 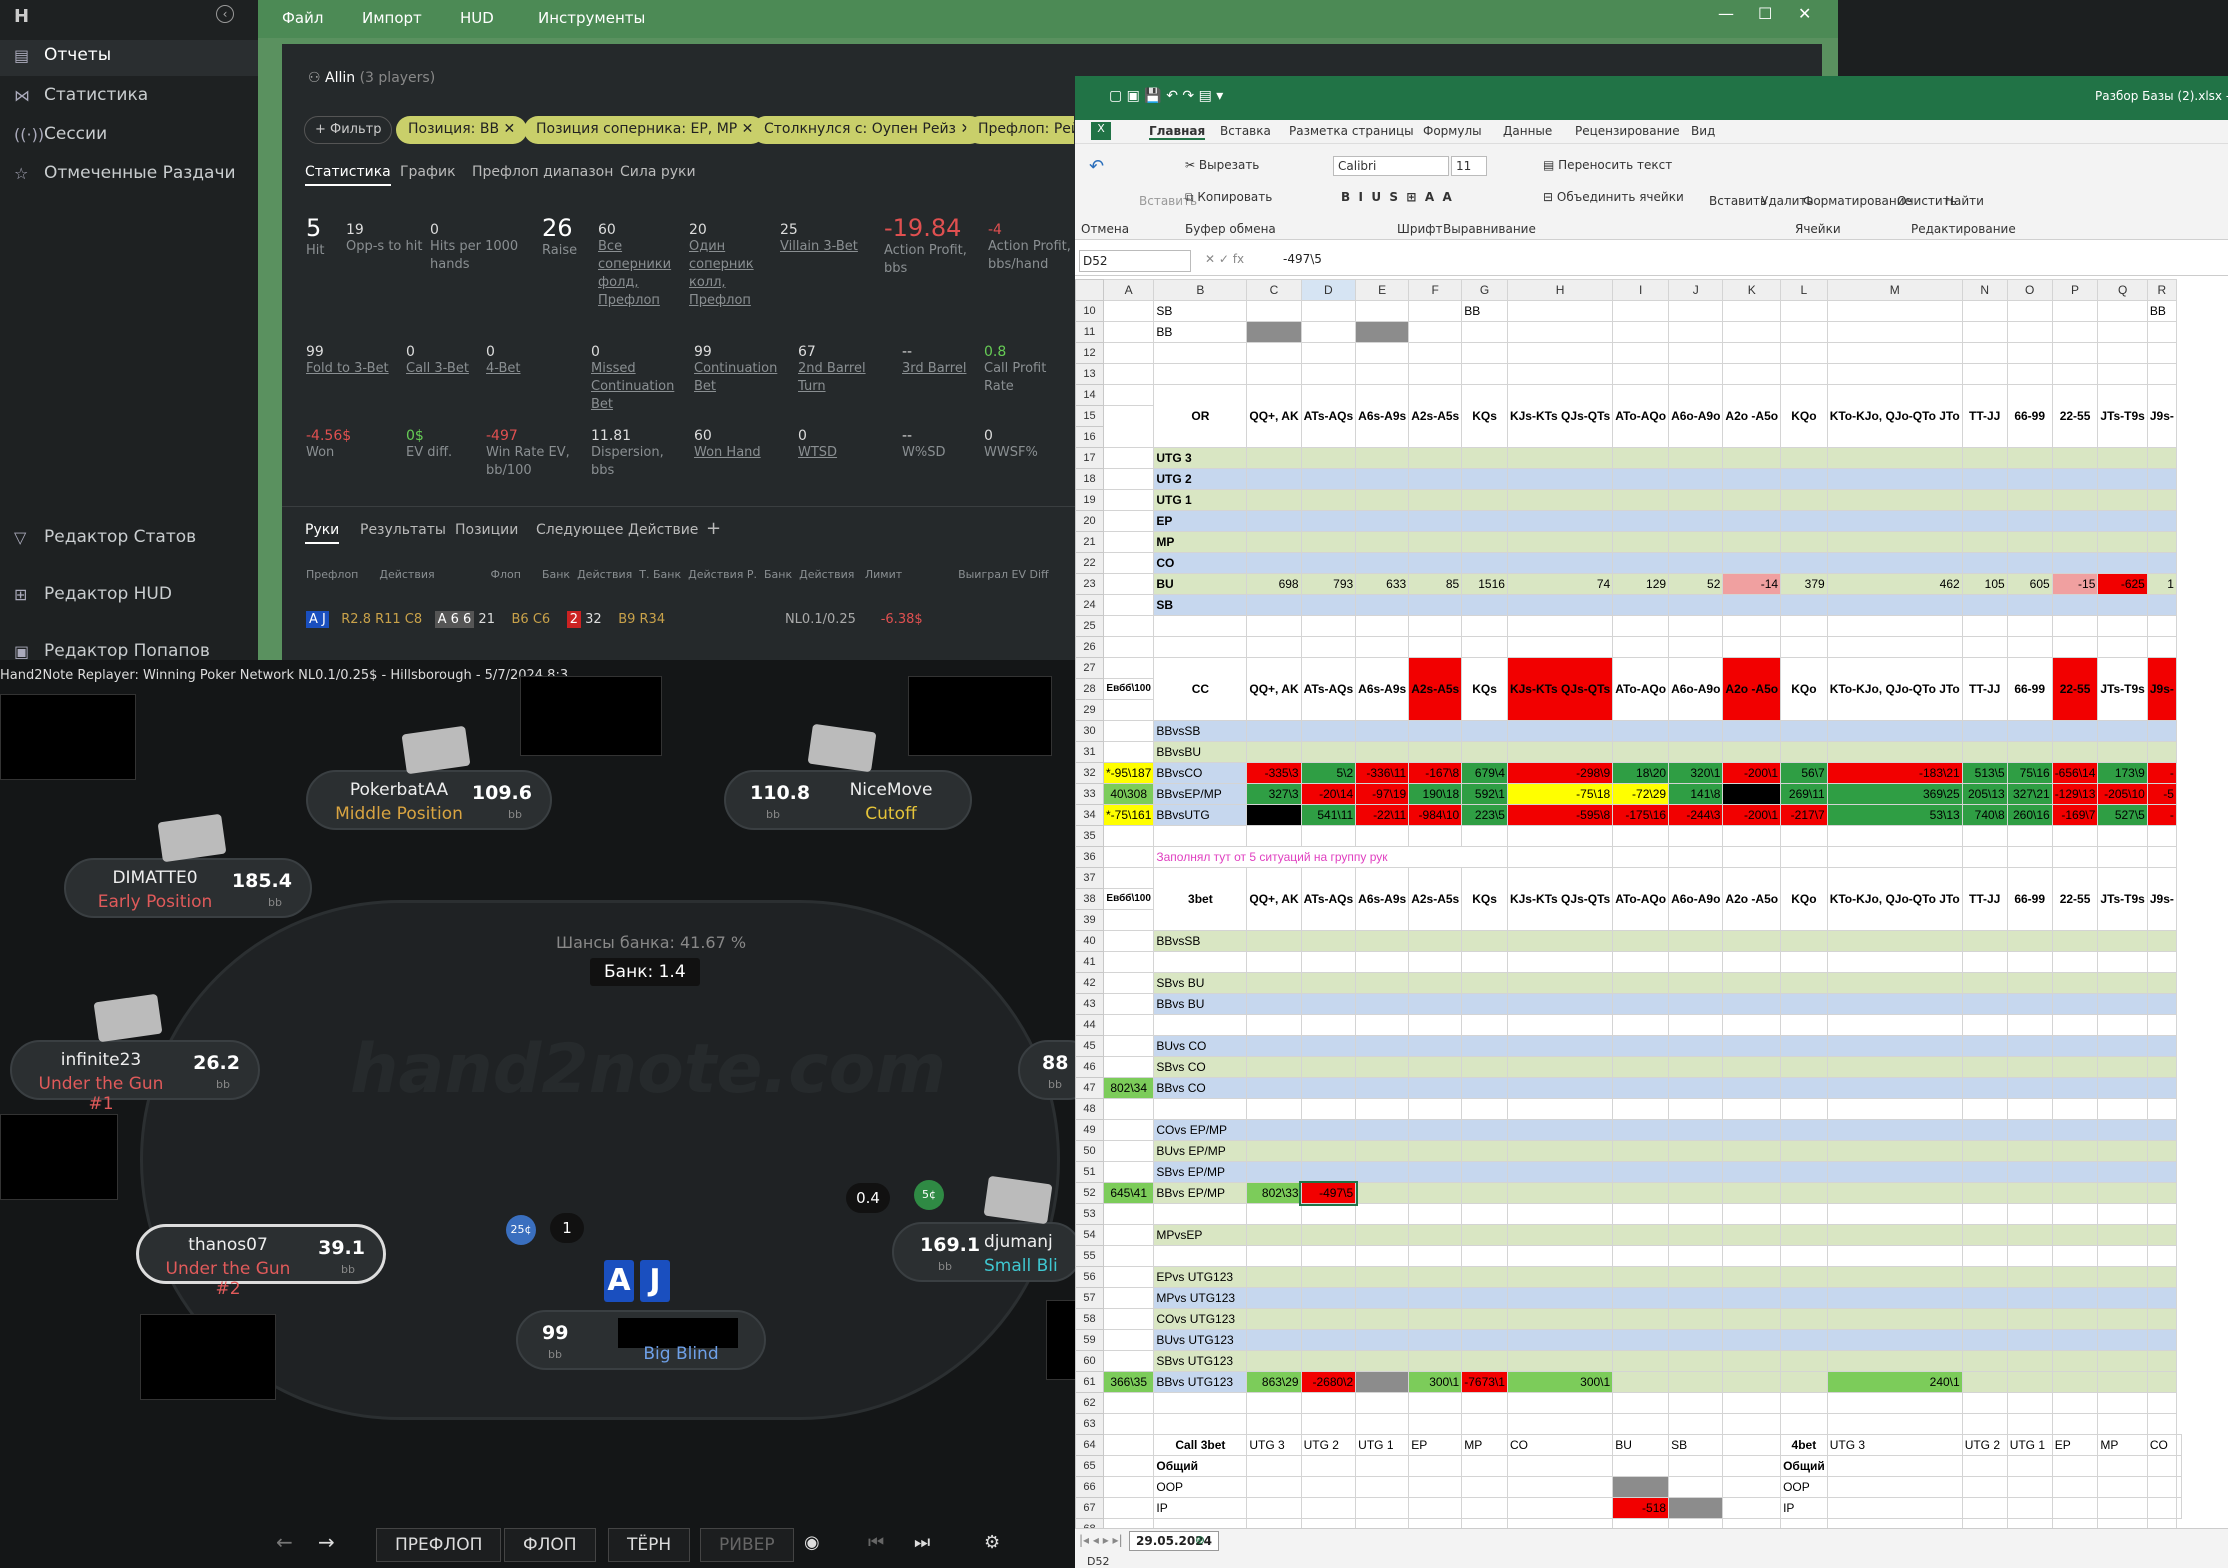 What do you see at coordinates (1894, 1445) in the screenshot?
I see `cell: UTG 3` at bounding box center [1894, 1445].